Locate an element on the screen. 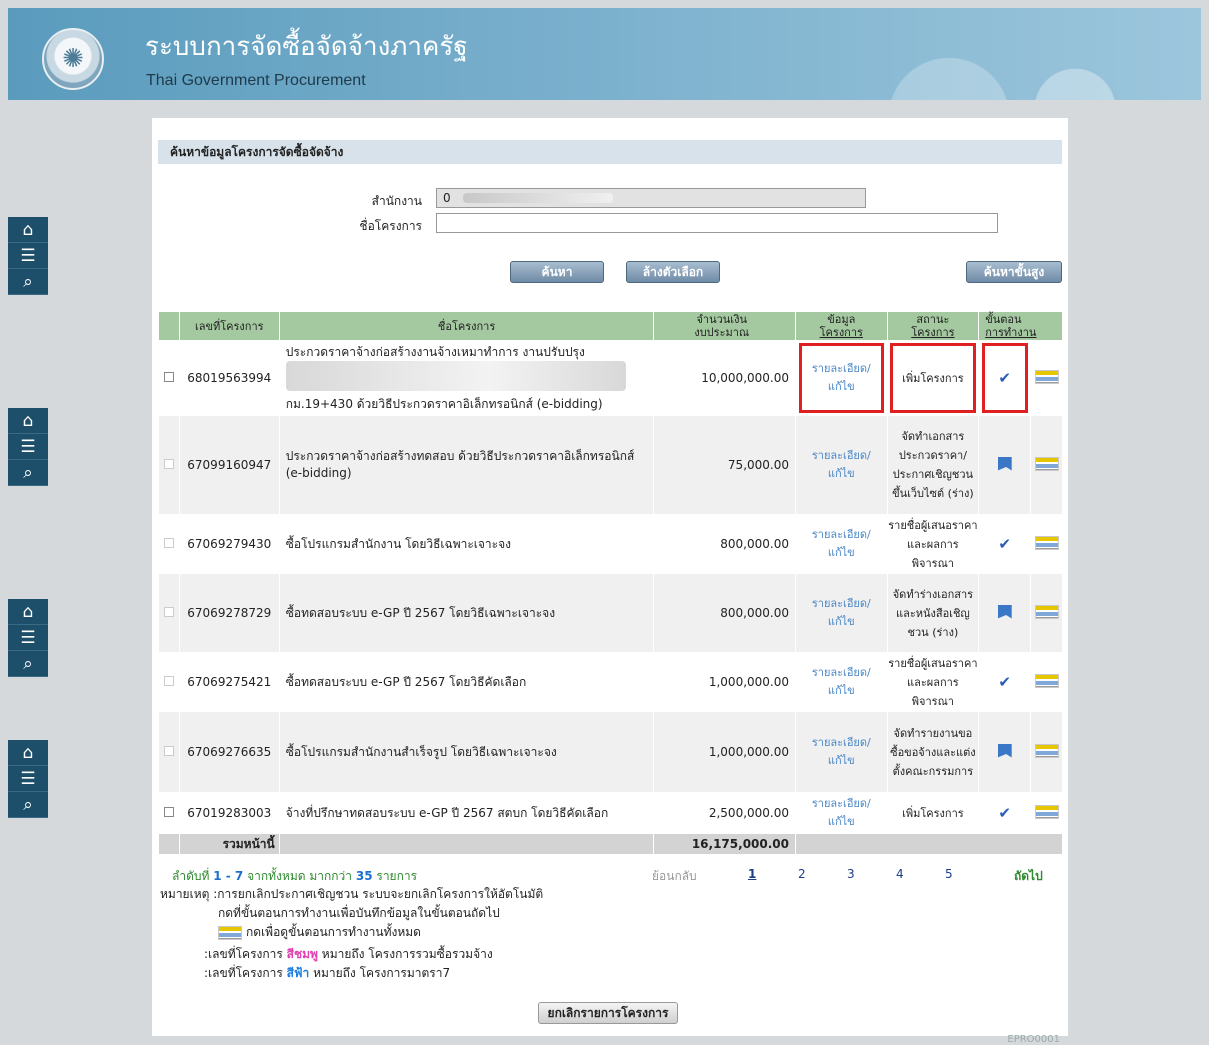 The width and height of the screenshot is (1209, 1045). project-status: เพิ่มโครงการ is located at coordinates (932, 813).